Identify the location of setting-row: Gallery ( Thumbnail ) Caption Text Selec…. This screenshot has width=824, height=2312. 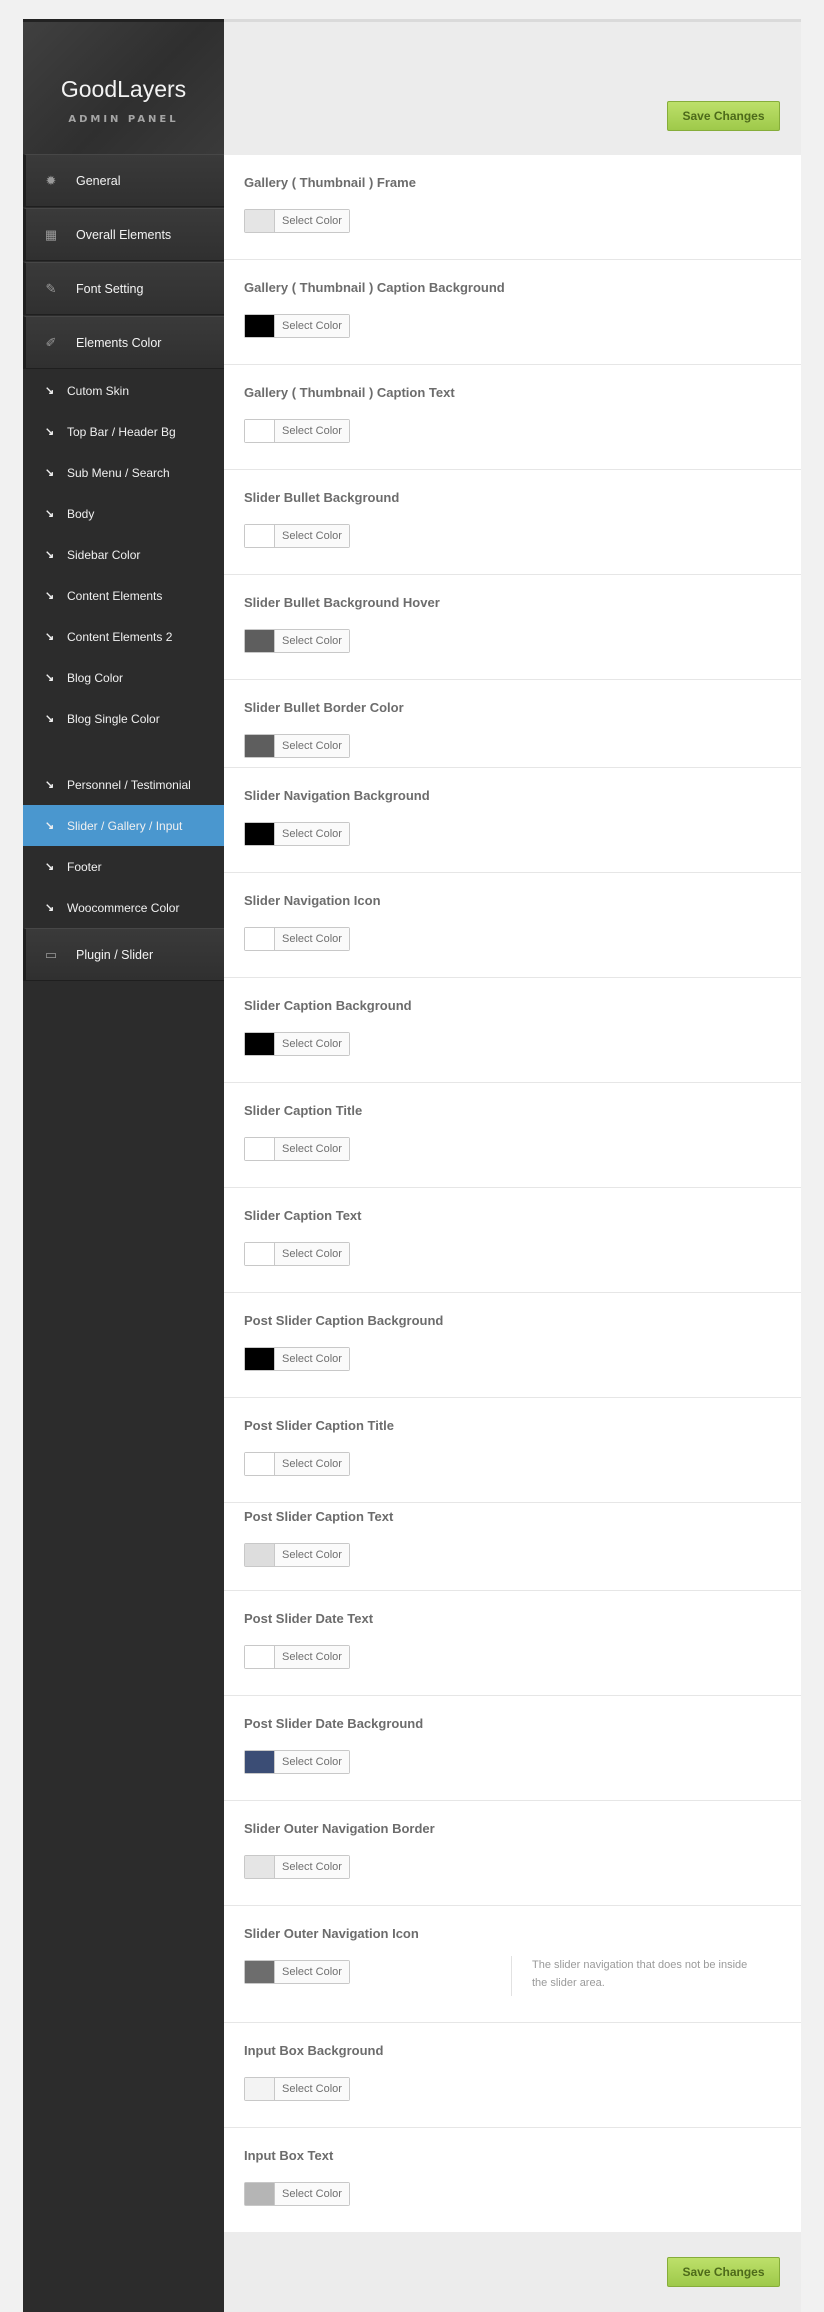
(512, 417).